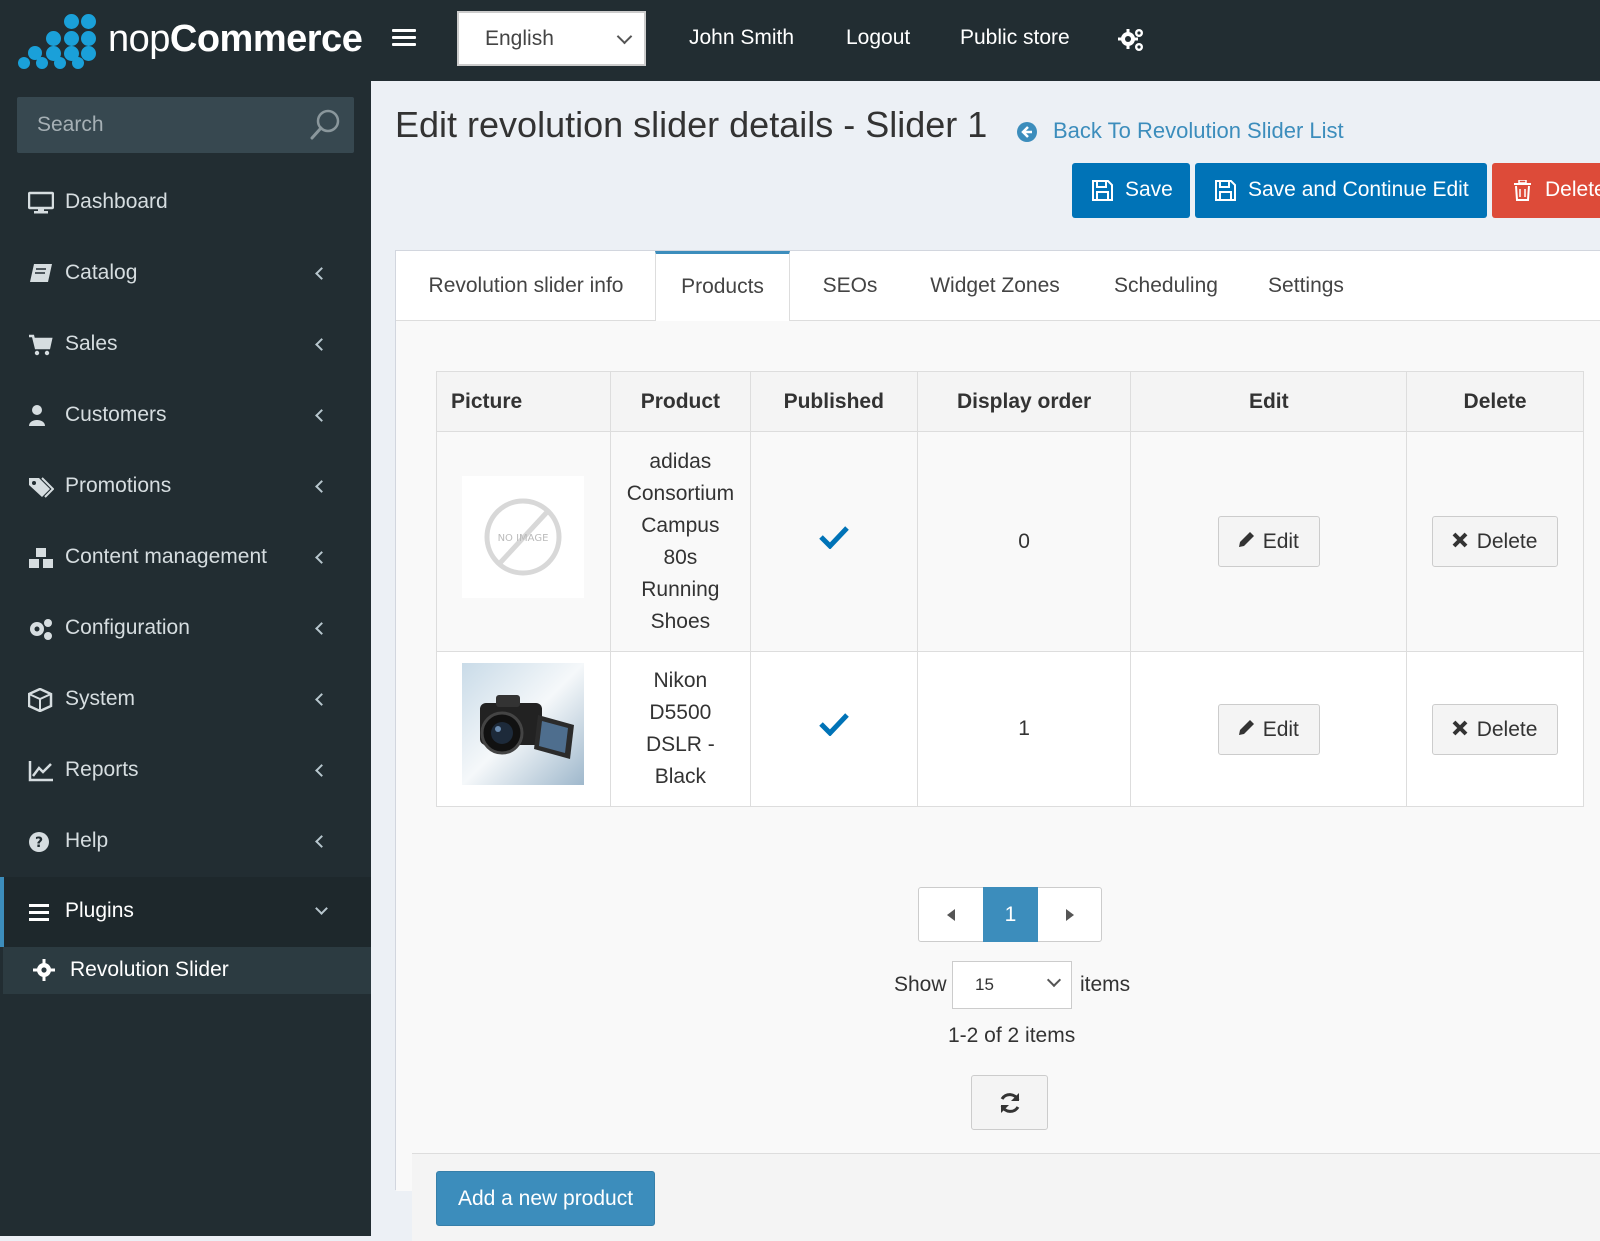 This screenshot has width=1600, height=1241. Describe the element at coordinates (185, 345) in the screenshot. I see `sidebar-item-sales: Sales` at that location.